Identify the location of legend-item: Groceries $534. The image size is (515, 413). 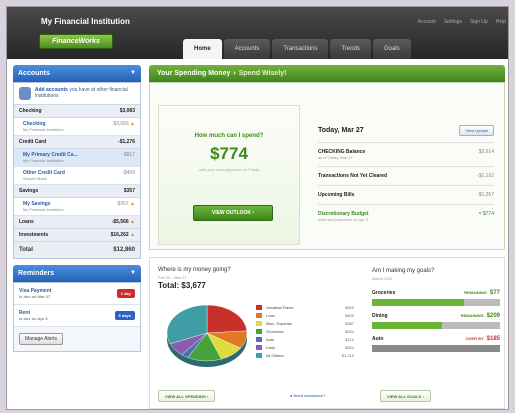
(305, 331).